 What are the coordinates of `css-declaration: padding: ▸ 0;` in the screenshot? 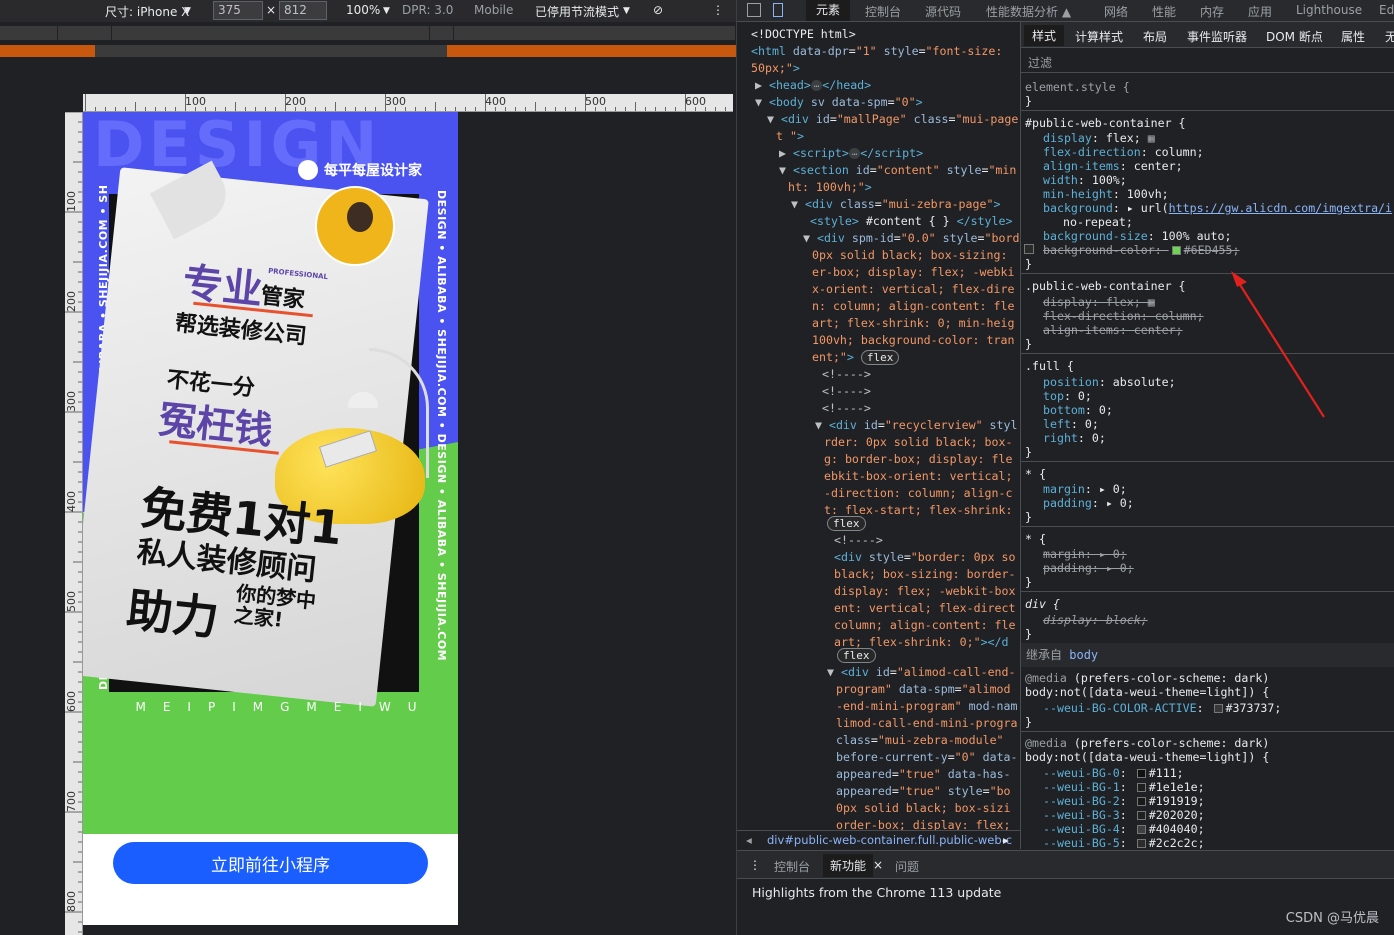 It's located at (1088, 503).